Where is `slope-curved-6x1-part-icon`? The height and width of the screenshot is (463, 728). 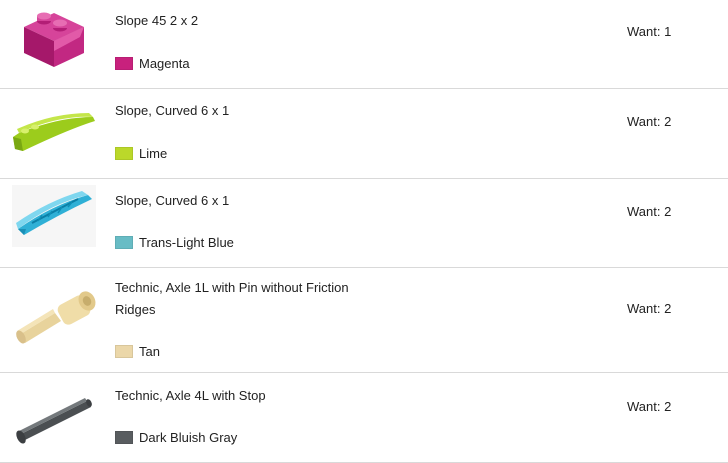 slope-curved-6x1-part-icon is located at coordinates (54, 133).